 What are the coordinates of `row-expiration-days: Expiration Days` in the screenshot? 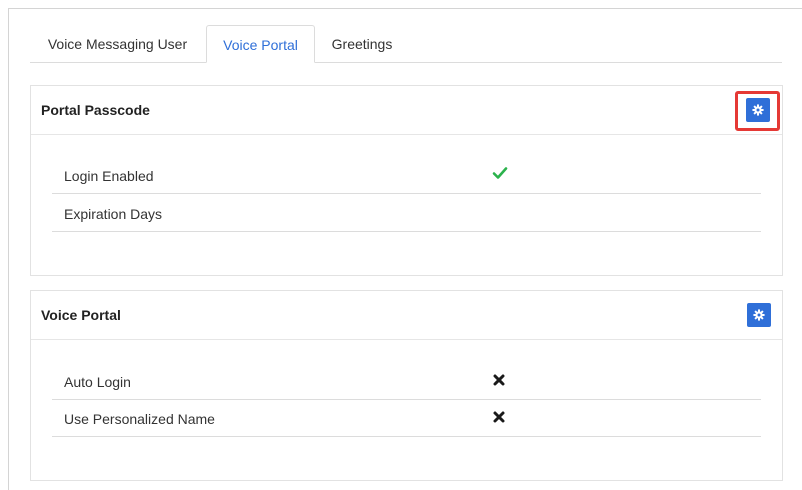 It's located at (406, 213).